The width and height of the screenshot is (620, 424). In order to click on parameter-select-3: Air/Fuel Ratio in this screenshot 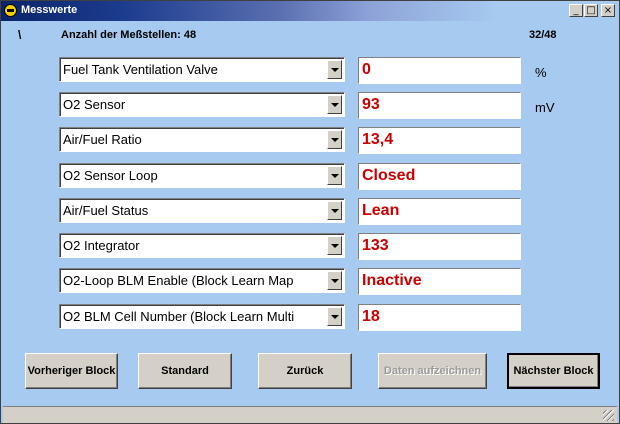, I will do `click(202, 139)`.